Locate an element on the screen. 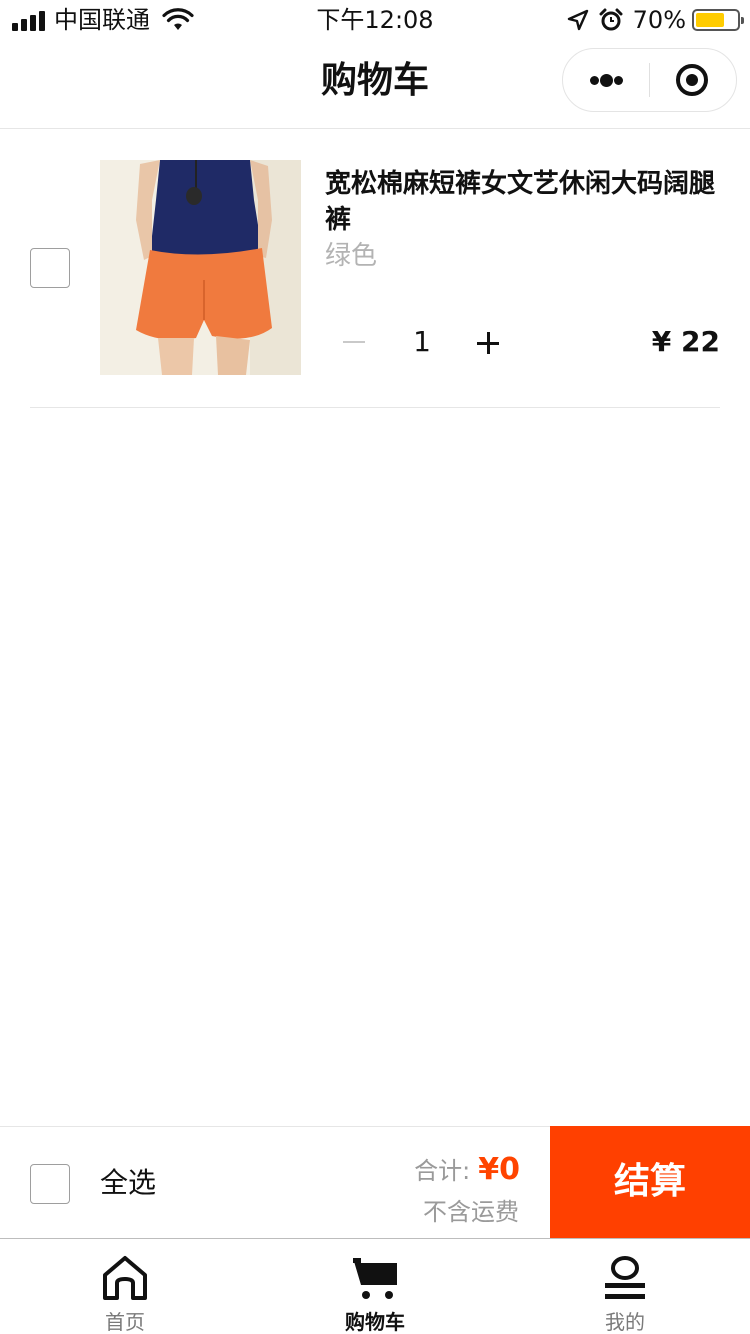 Image resolution: width=750 pixels, height=1334 pixels. tab-home: 首页 is located at coordinates (125, 1286).